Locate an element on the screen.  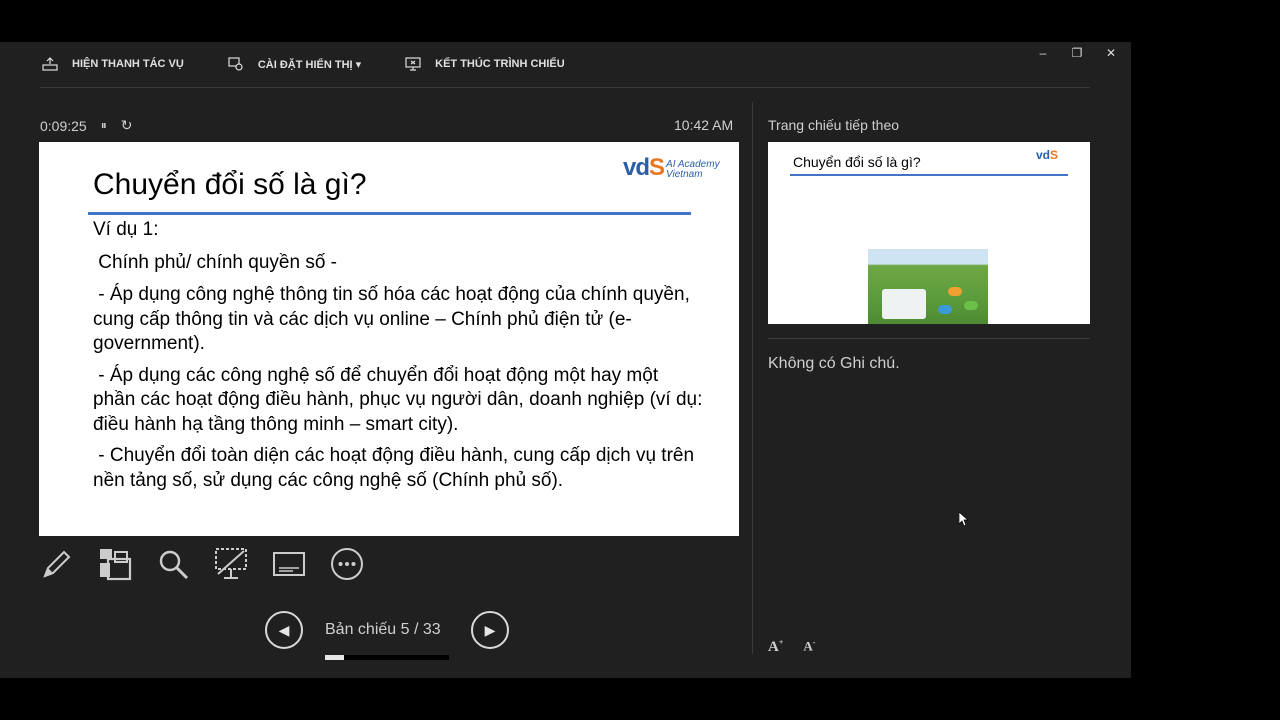
slide-counter-label: Bản chiếu 5 / 33 is located at coordinates (383, 629).